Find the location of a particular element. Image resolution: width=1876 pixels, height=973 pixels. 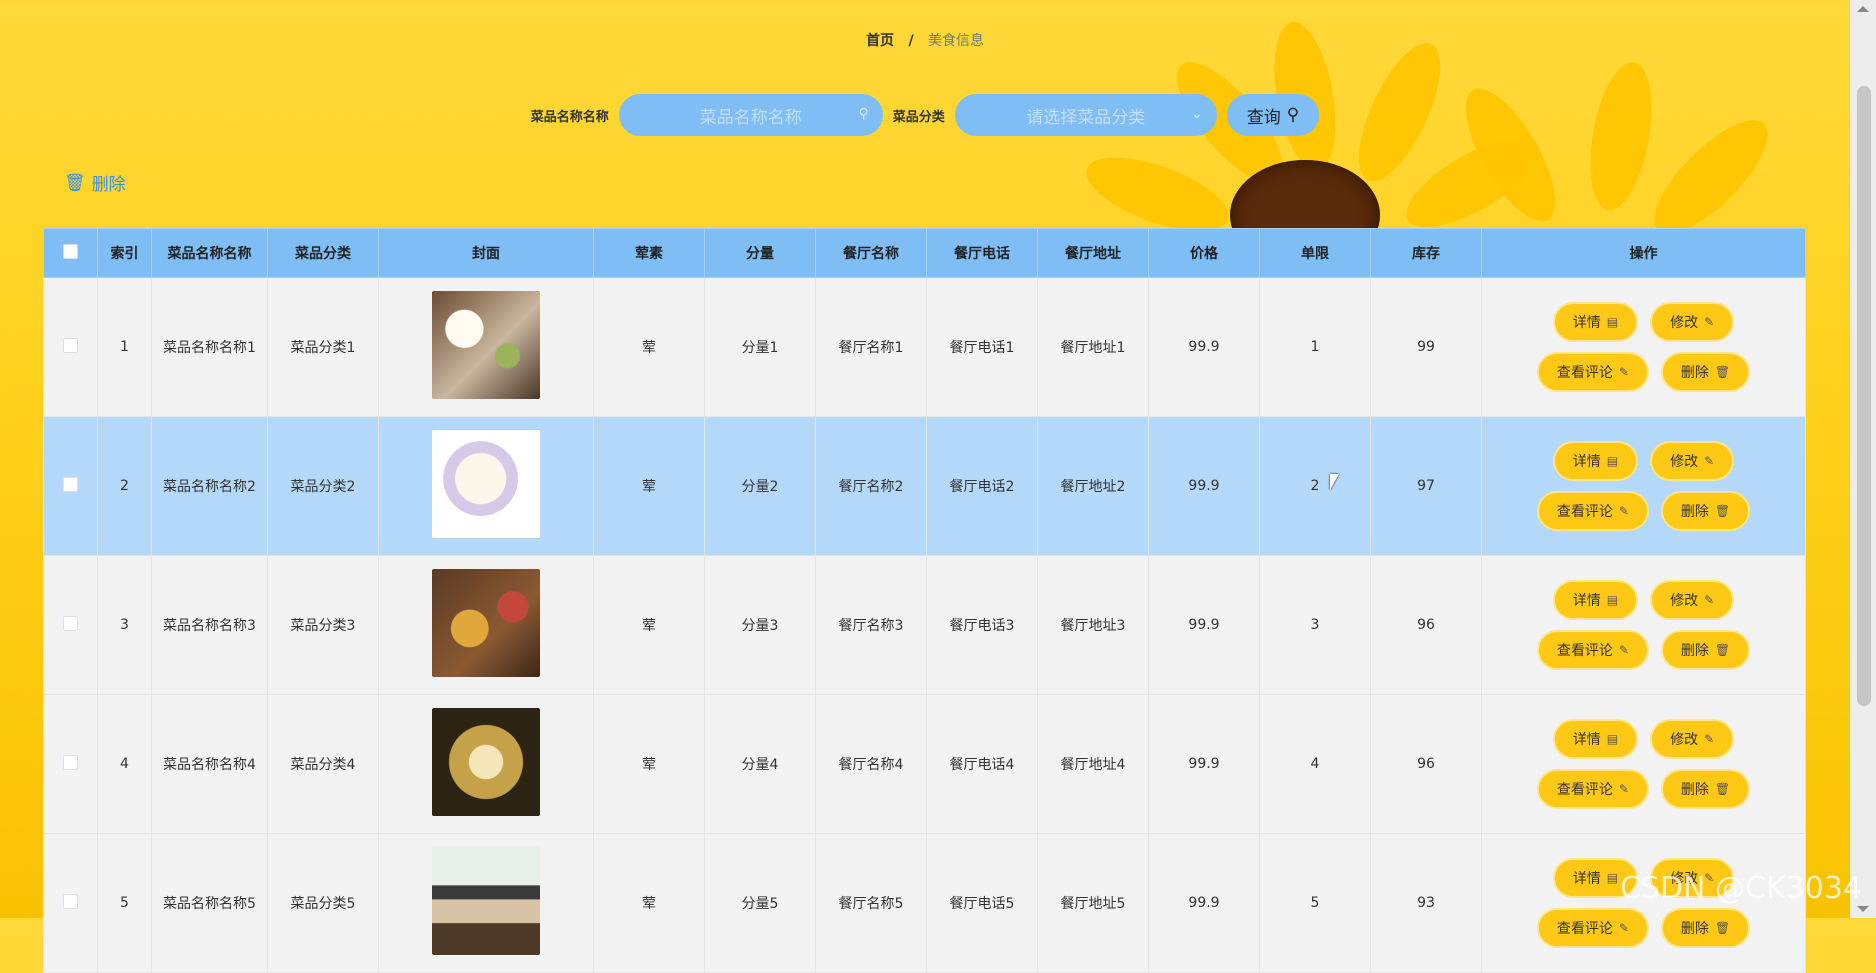

header-phone: 餐厅电话 is located at coordinates (982, 253).